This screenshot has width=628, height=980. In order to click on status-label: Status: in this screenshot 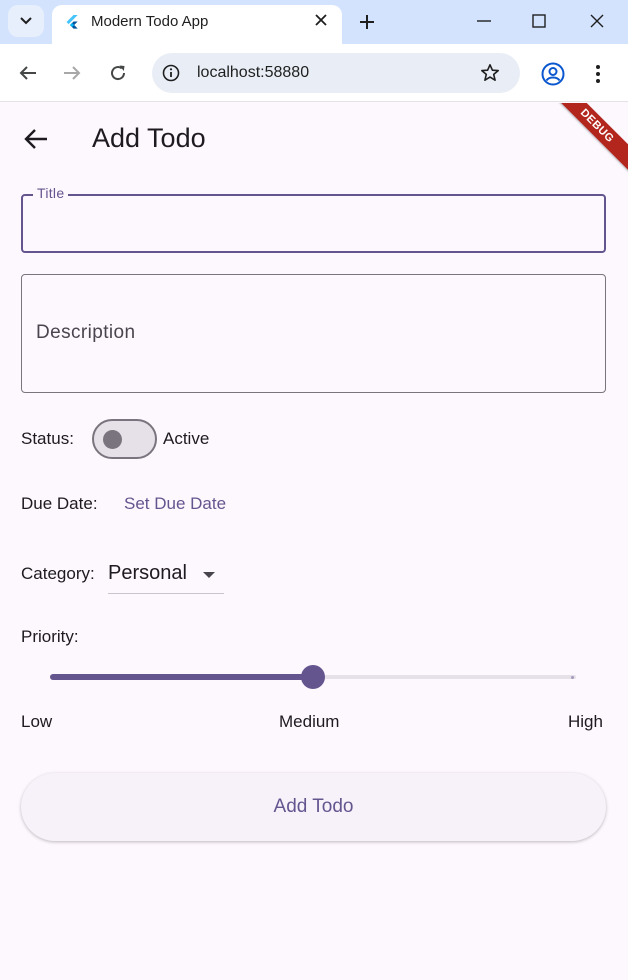, I will do `click(47, 438)`.